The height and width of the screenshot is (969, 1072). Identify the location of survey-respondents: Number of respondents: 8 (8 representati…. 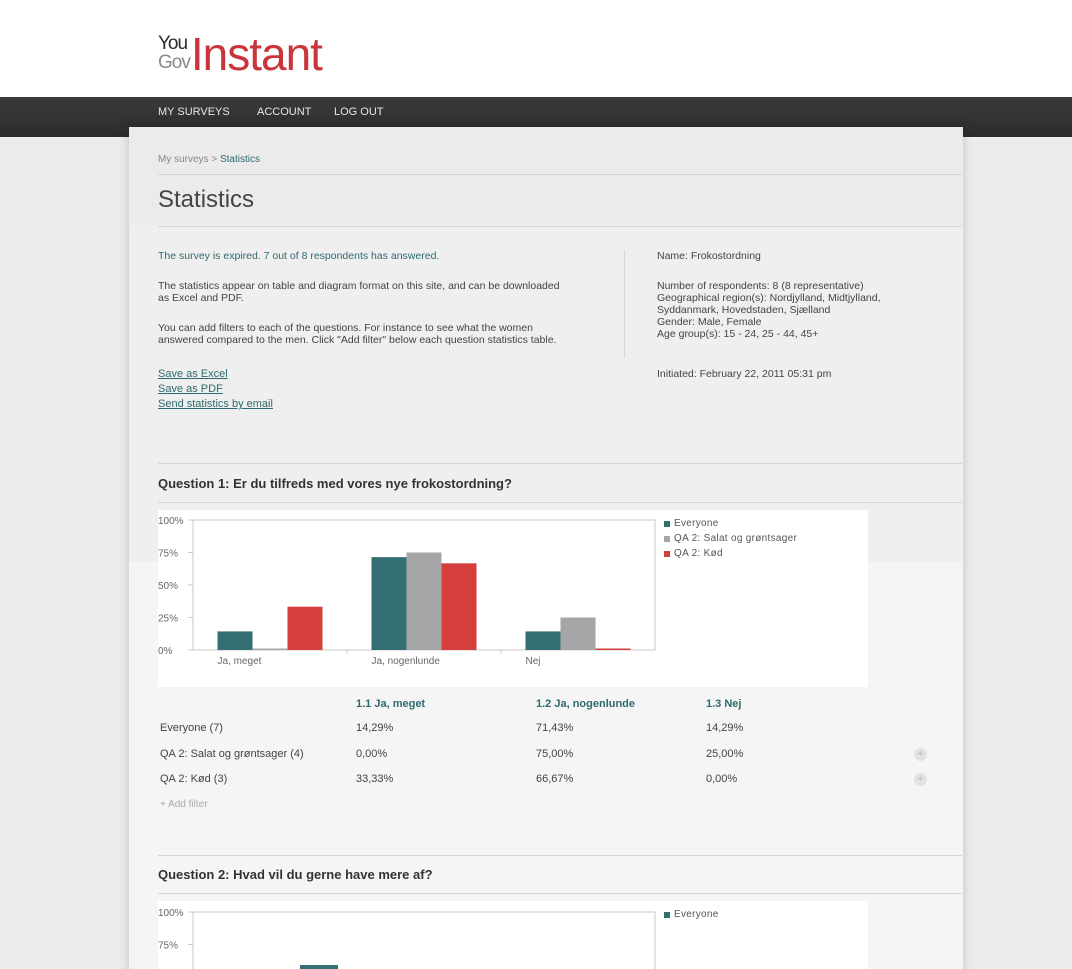
(760, 286).